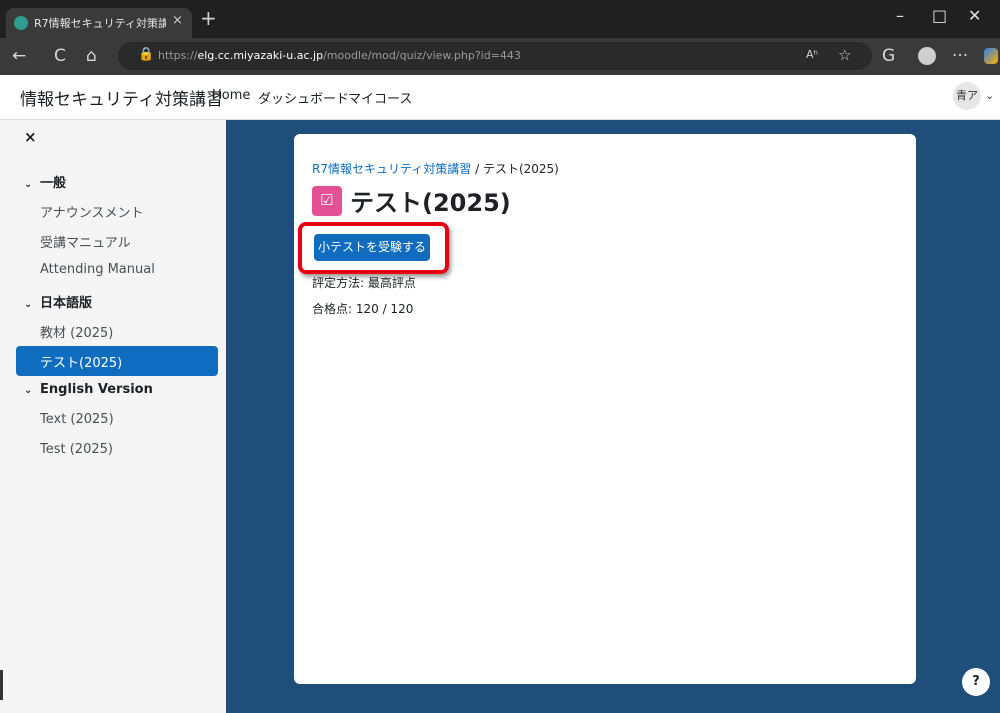  Describe the element at coordinates (520, 169) in the screenshot. I see `breadcrumb-current: テスト(2025)` at that location.